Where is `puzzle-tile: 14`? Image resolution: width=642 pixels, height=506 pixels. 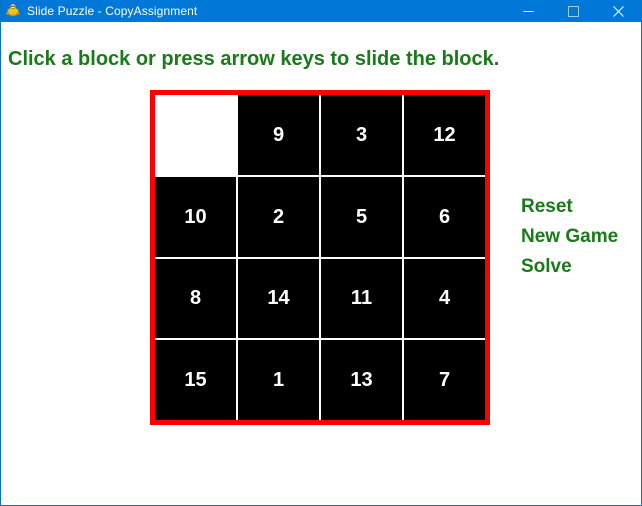
puzzle-tile: 14 is located at coordinates (278, 298).